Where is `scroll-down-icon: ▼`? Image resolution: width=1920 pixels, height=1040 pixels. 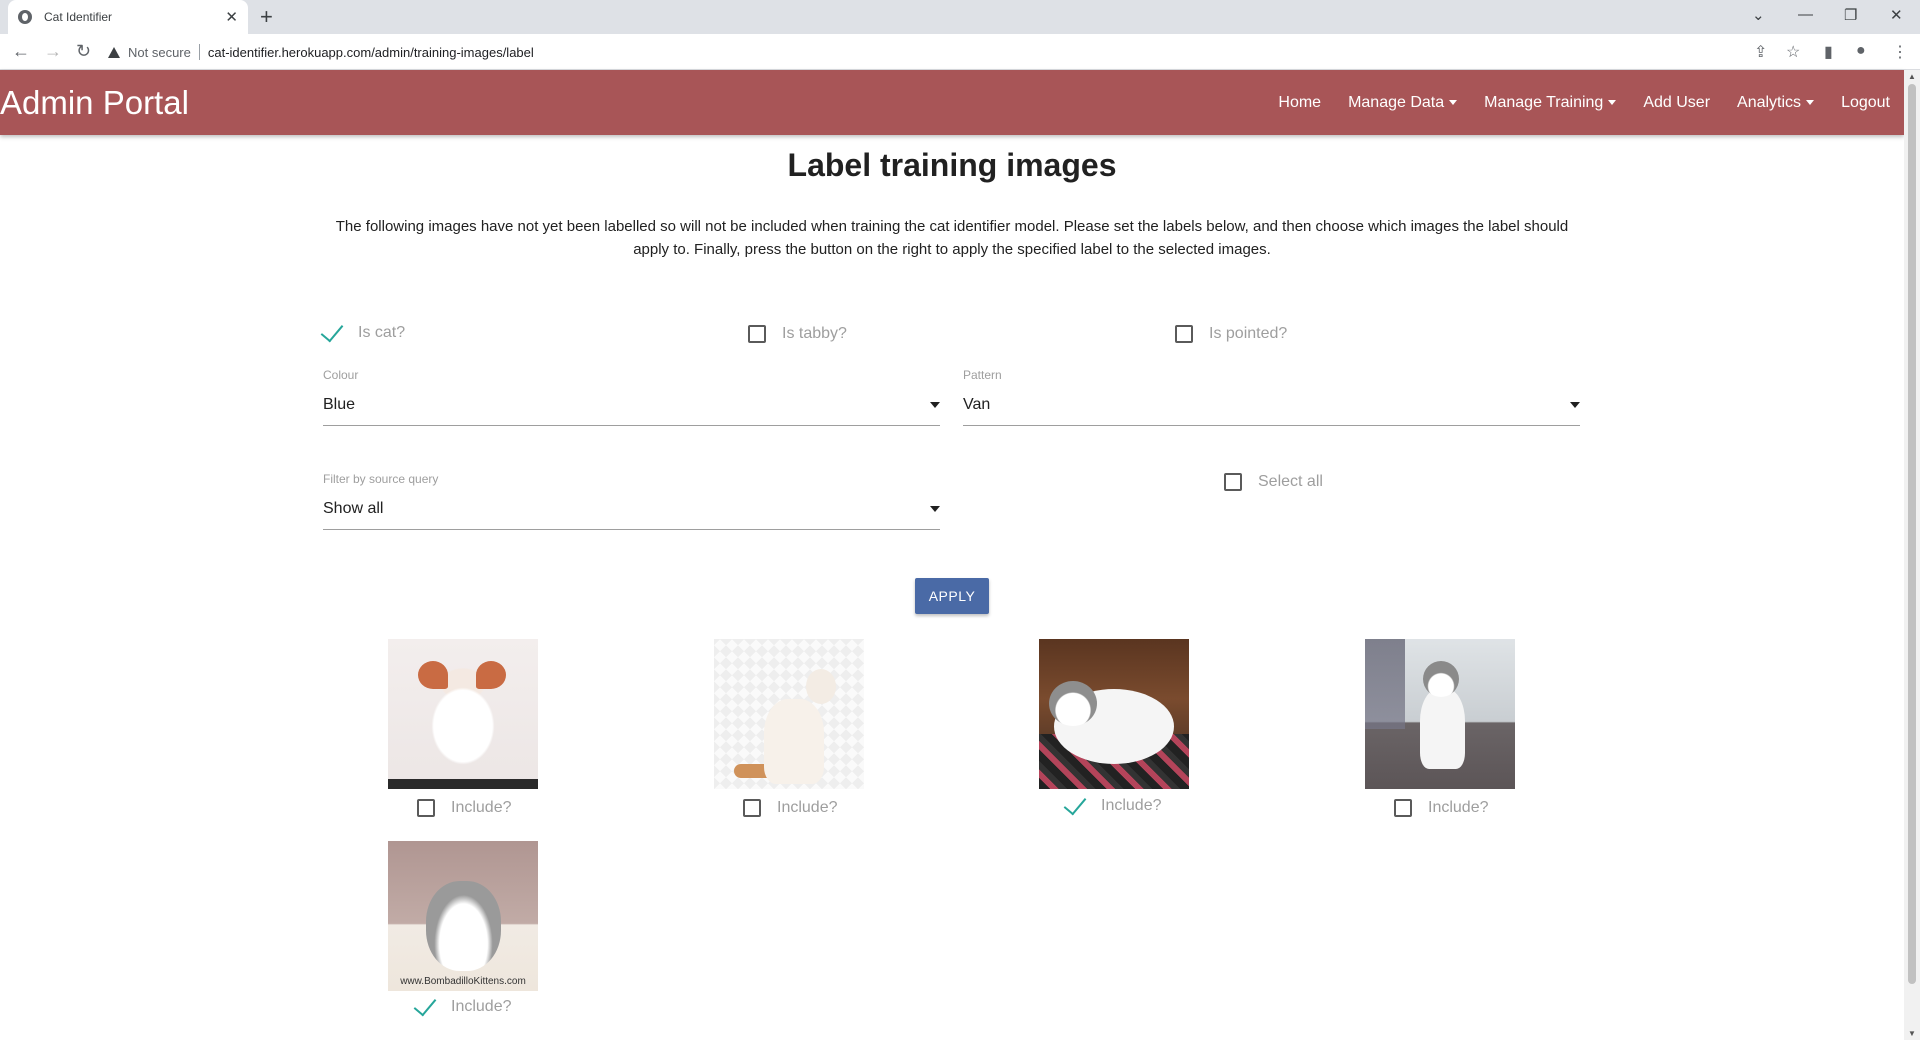 scroll-down-icon: ▼ is located at coordinates (1912, 1033).